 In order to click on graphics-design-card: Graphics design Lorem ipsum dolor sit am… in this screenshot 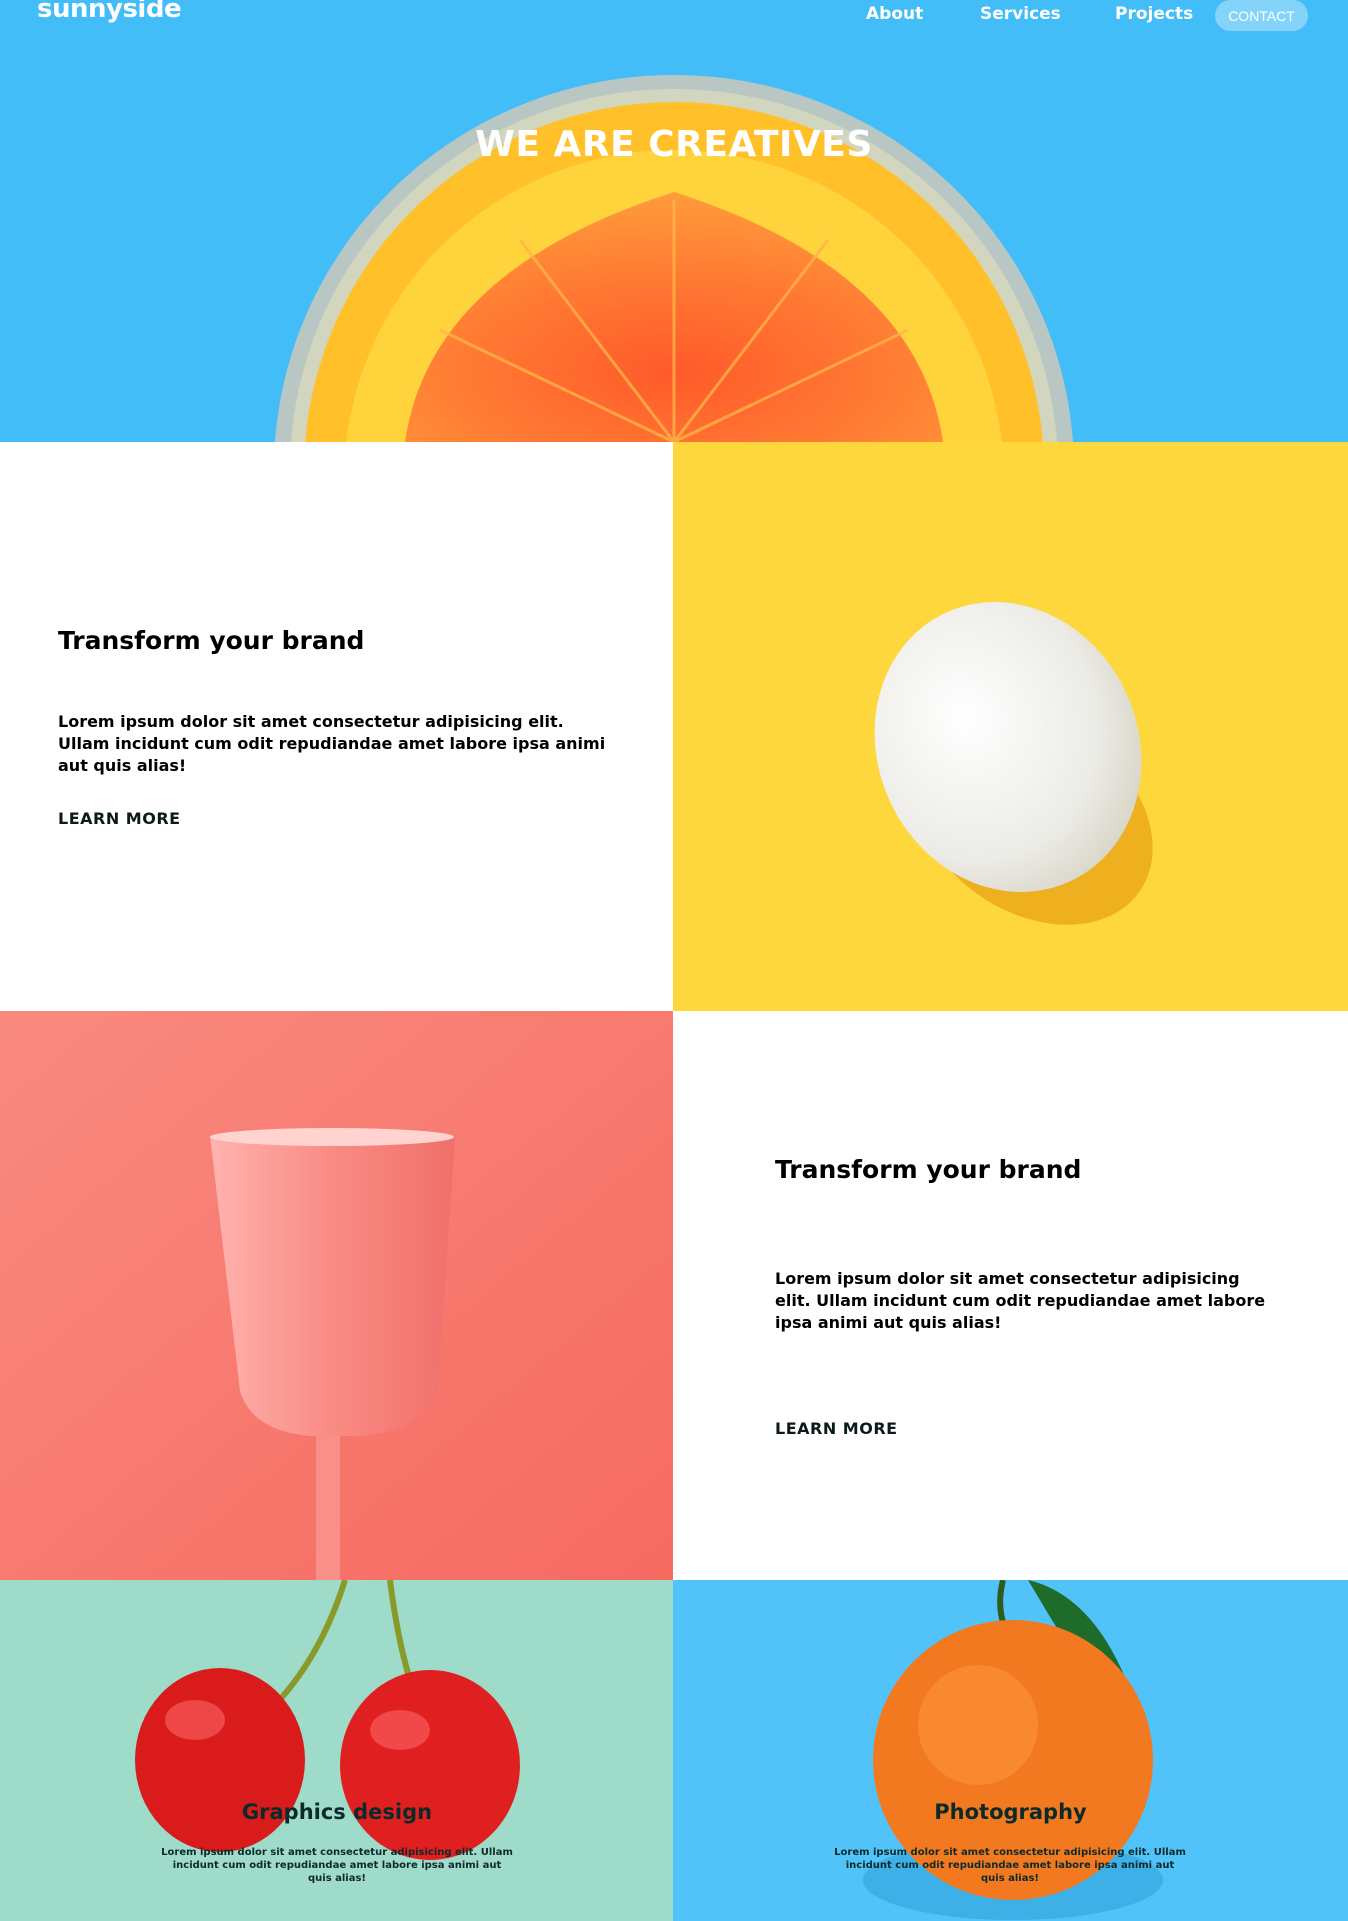, I will do `click(337, 1750)`.